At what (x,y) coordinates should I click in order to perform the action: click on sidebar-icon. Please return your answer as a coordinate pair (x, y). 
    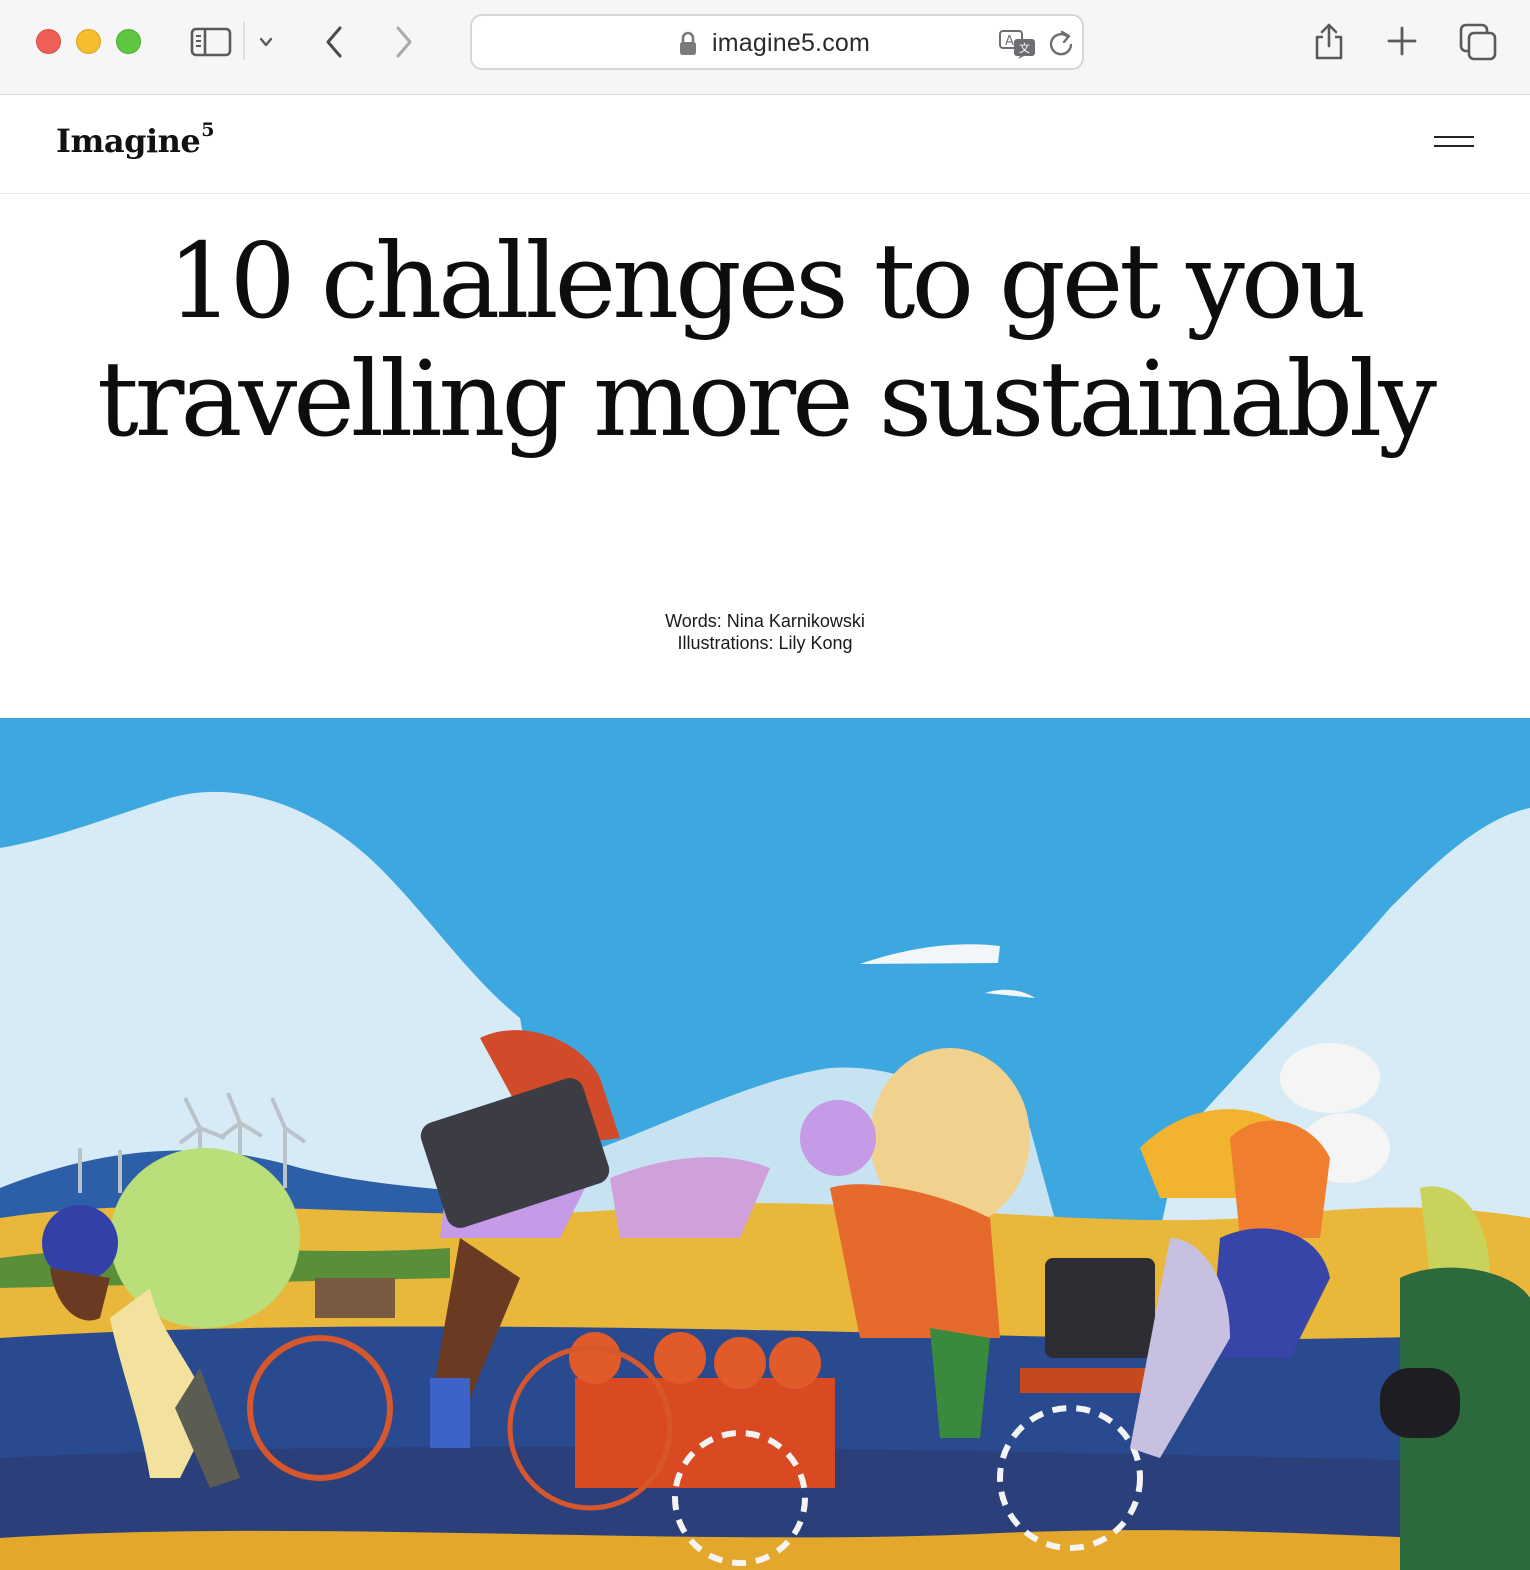
    Looking at the image, I should click on (211, 42).